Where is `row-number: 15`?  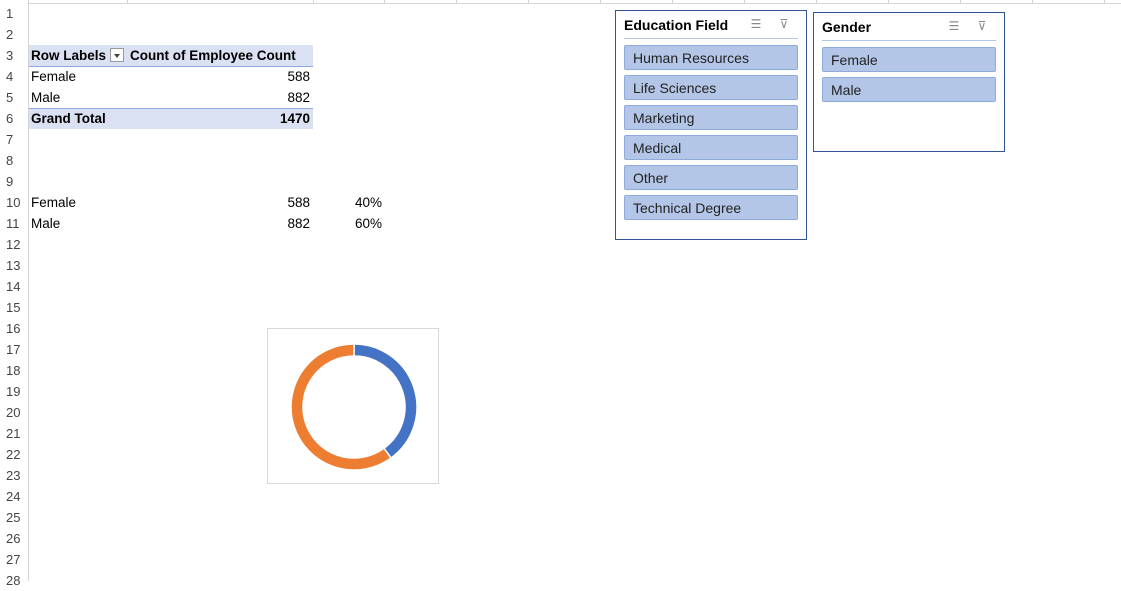 row-number: 15 is located at coordinates (14, 307).